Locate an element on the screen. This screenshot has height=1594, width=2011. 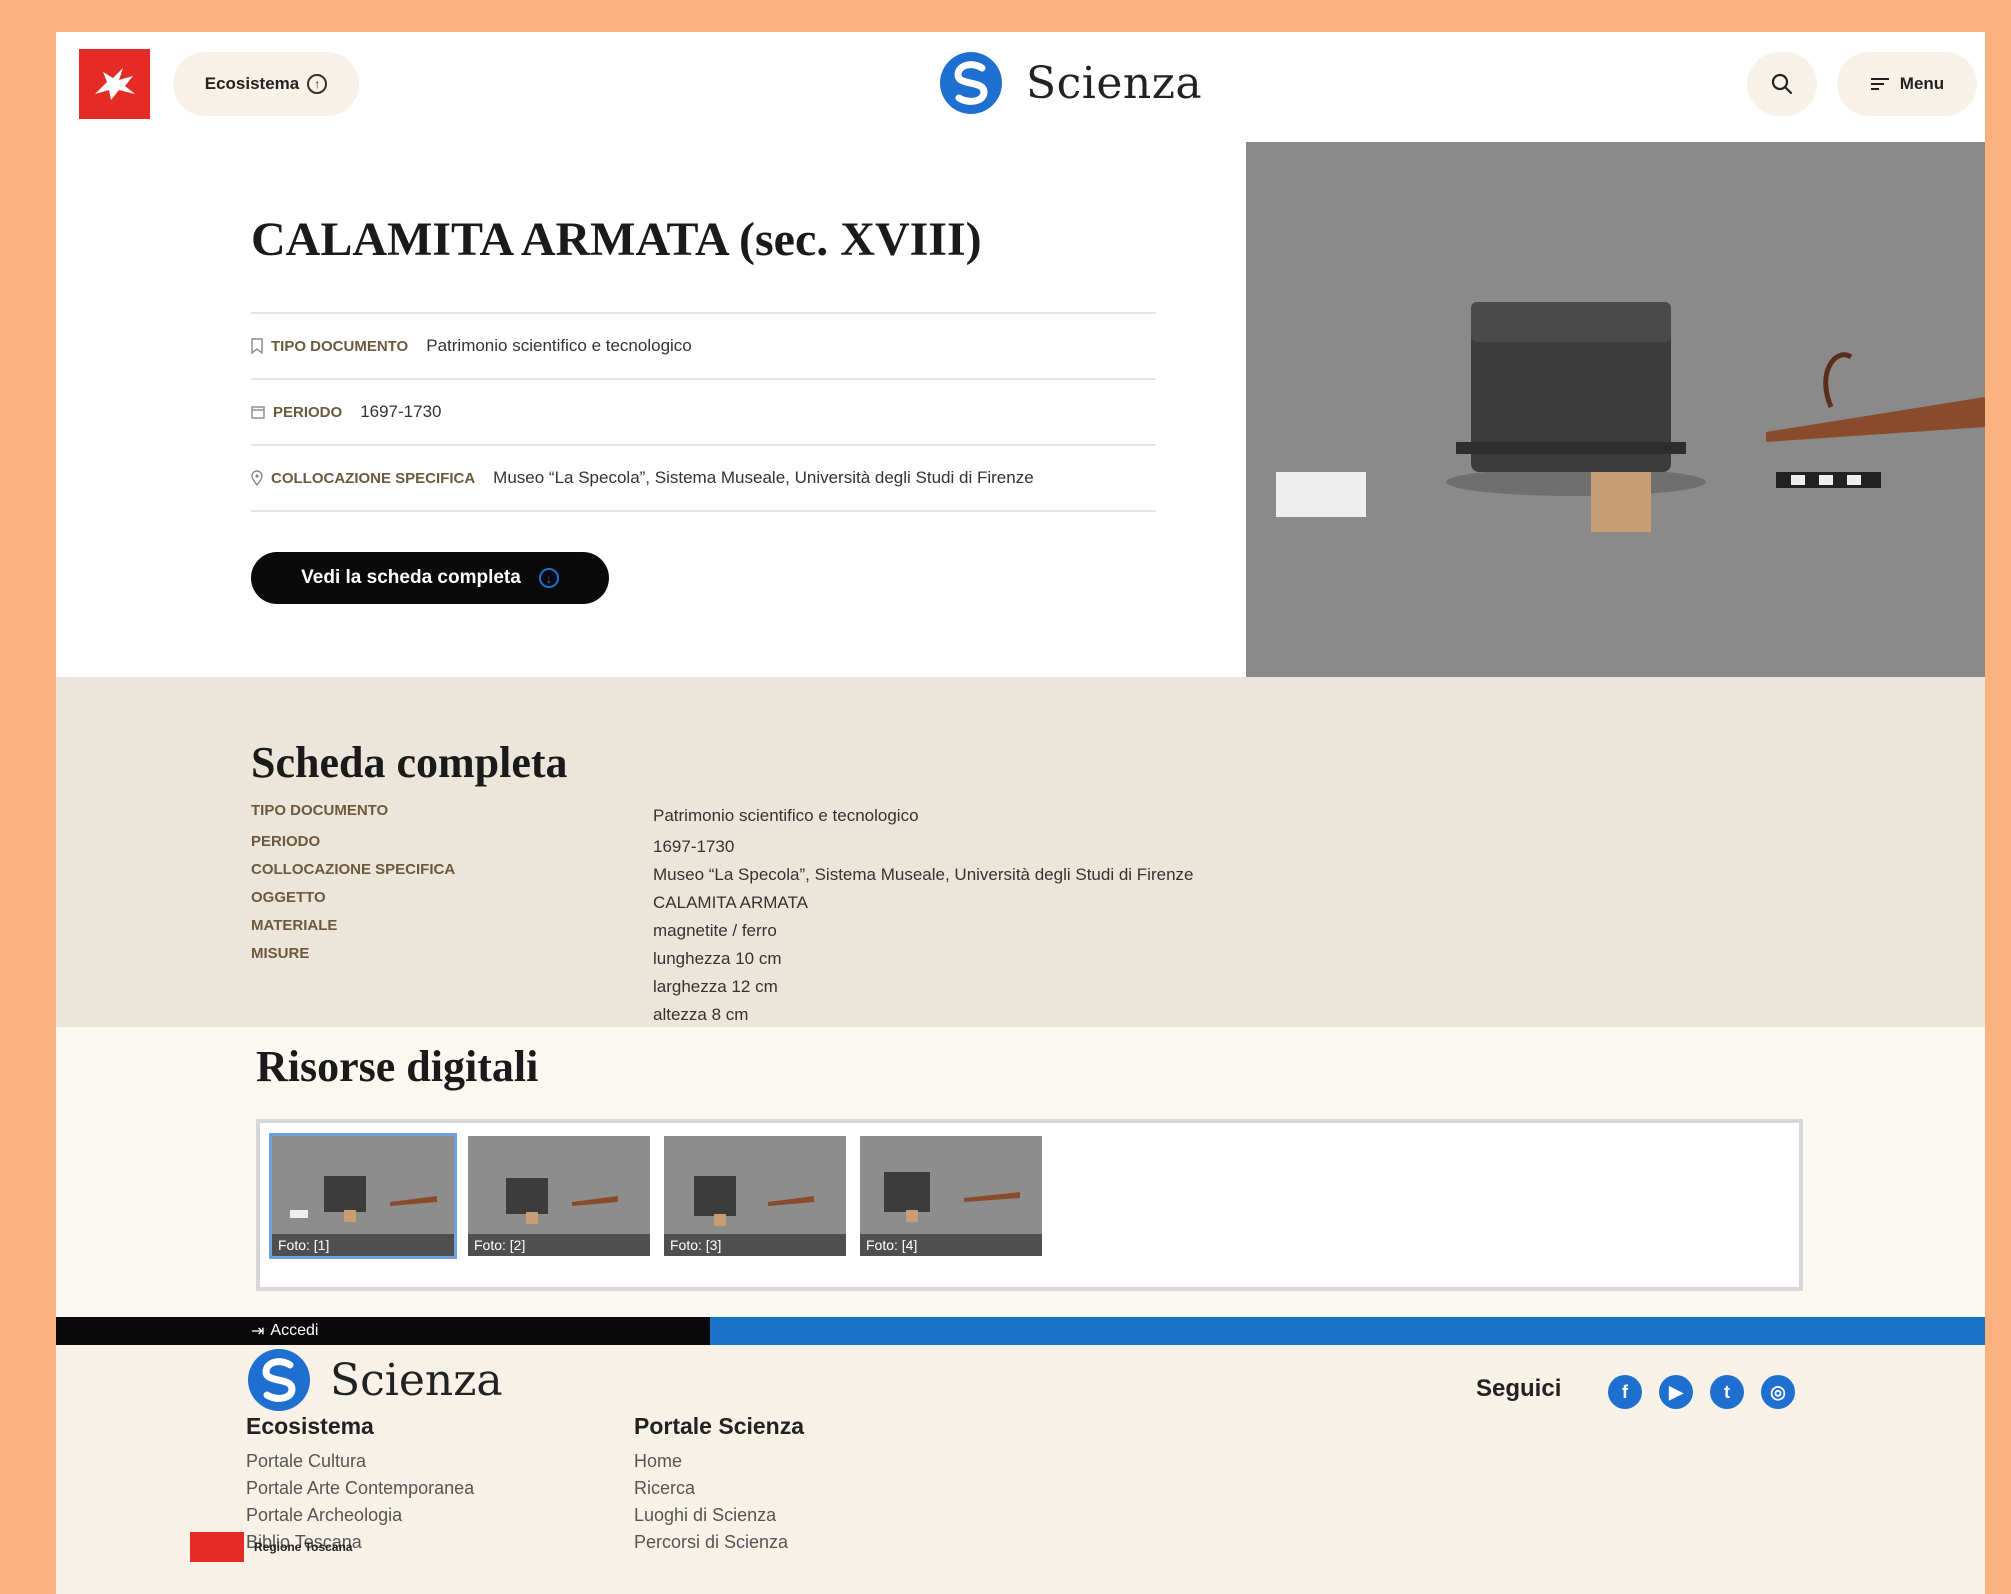
bookmark-icon is located at coordinates (257, 346).